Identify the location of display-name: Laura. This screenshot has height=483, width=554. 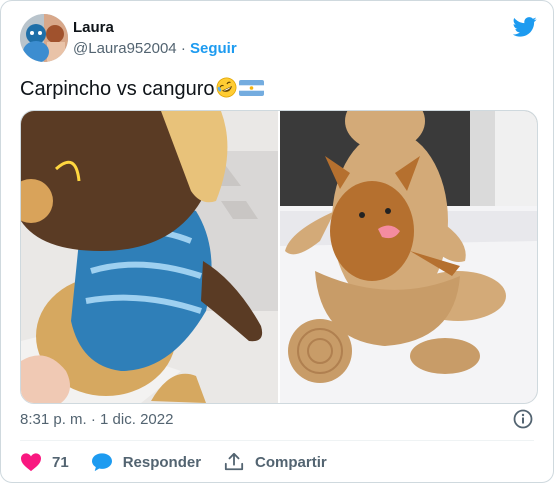
(93, 27).